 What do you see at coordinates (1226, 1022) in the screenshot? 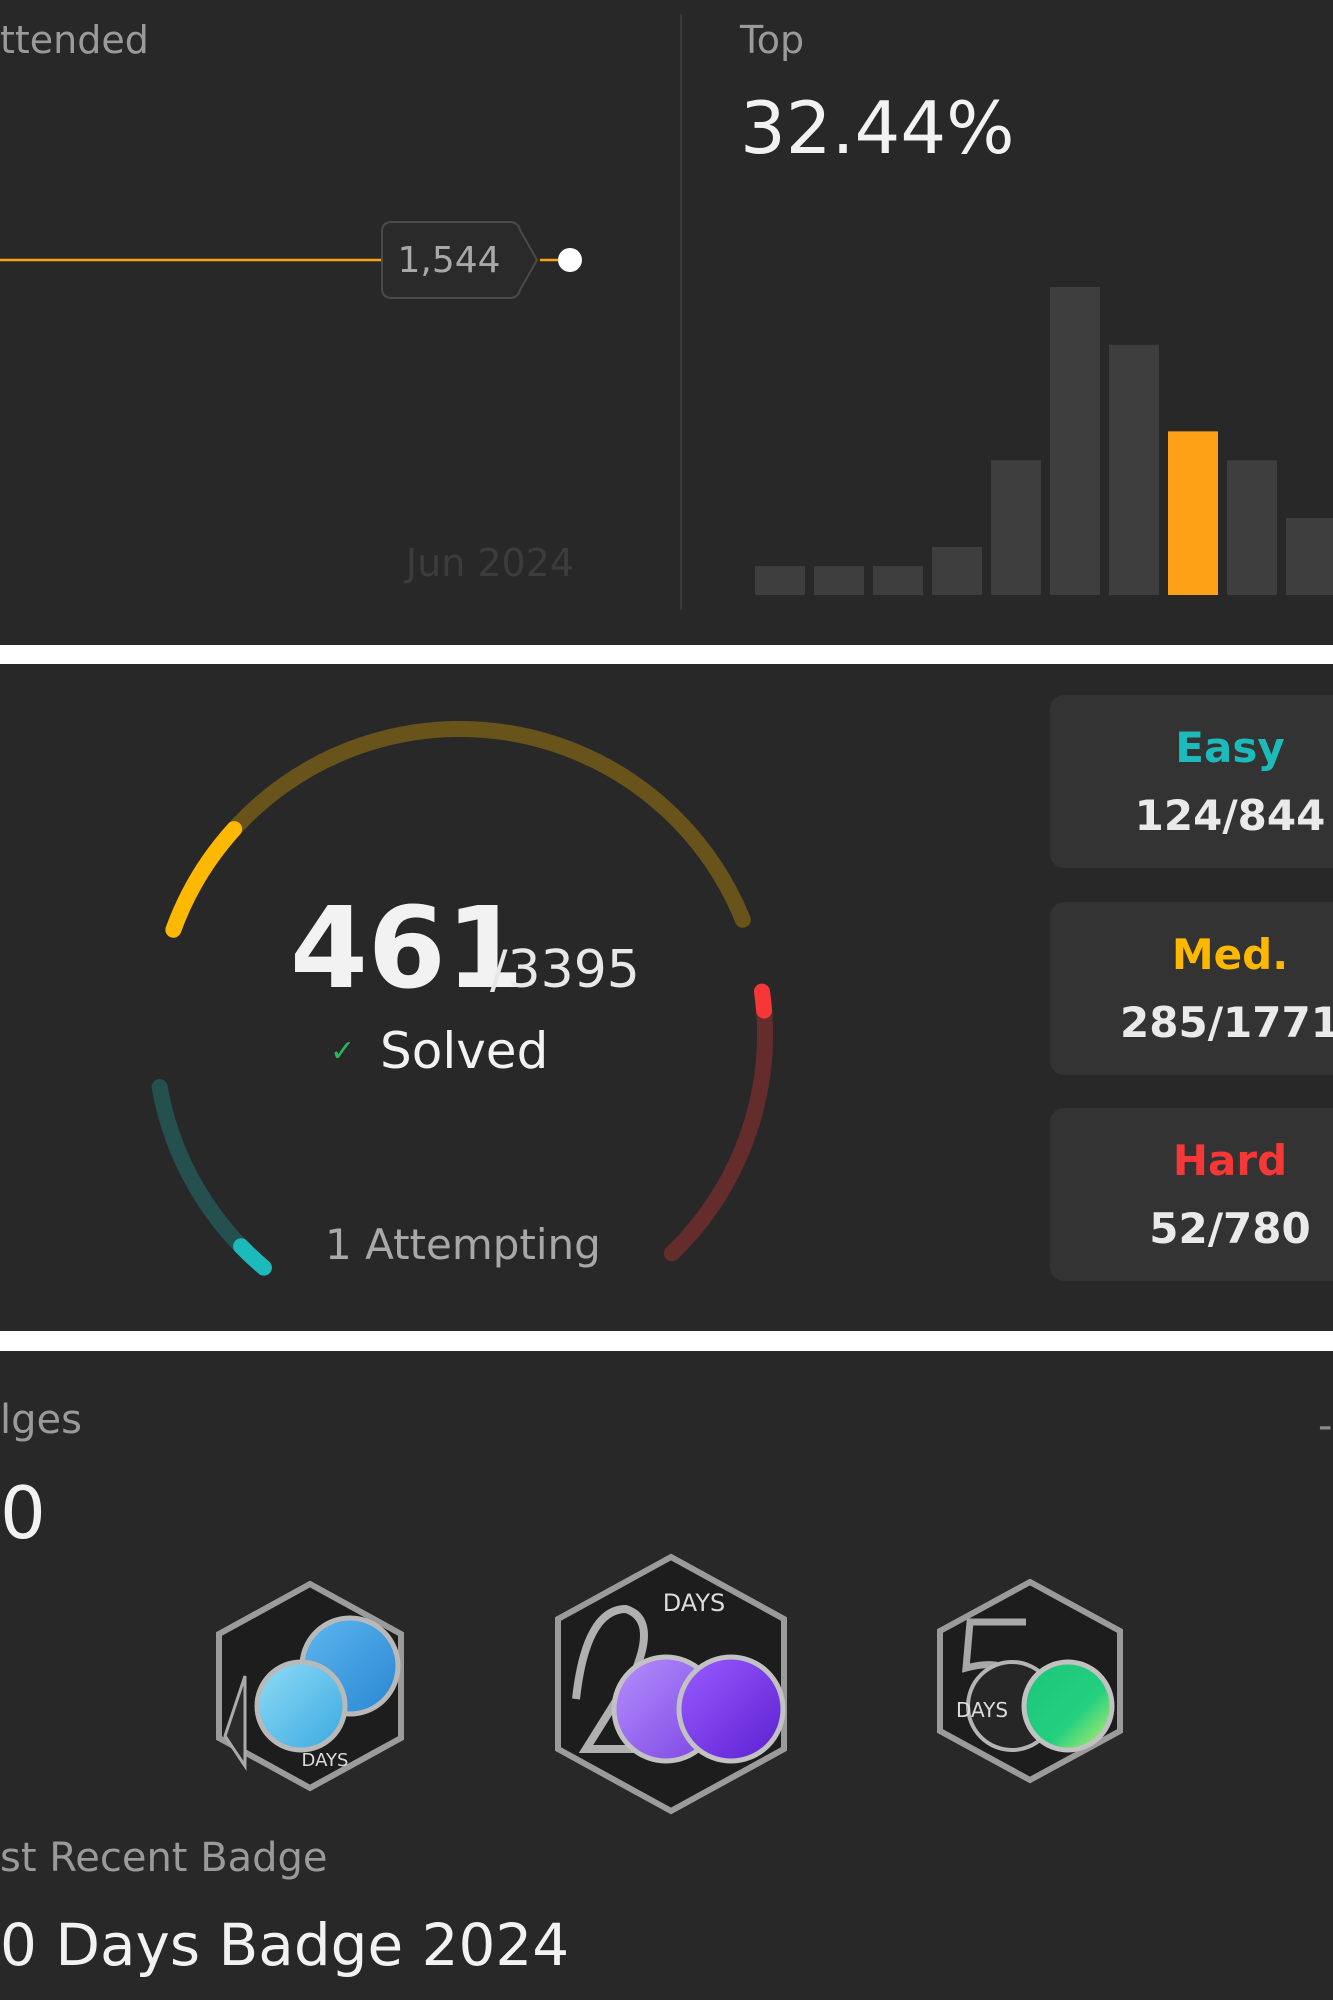
I see `medium-value: 285/1771` at bounding box center [1226, 1022].